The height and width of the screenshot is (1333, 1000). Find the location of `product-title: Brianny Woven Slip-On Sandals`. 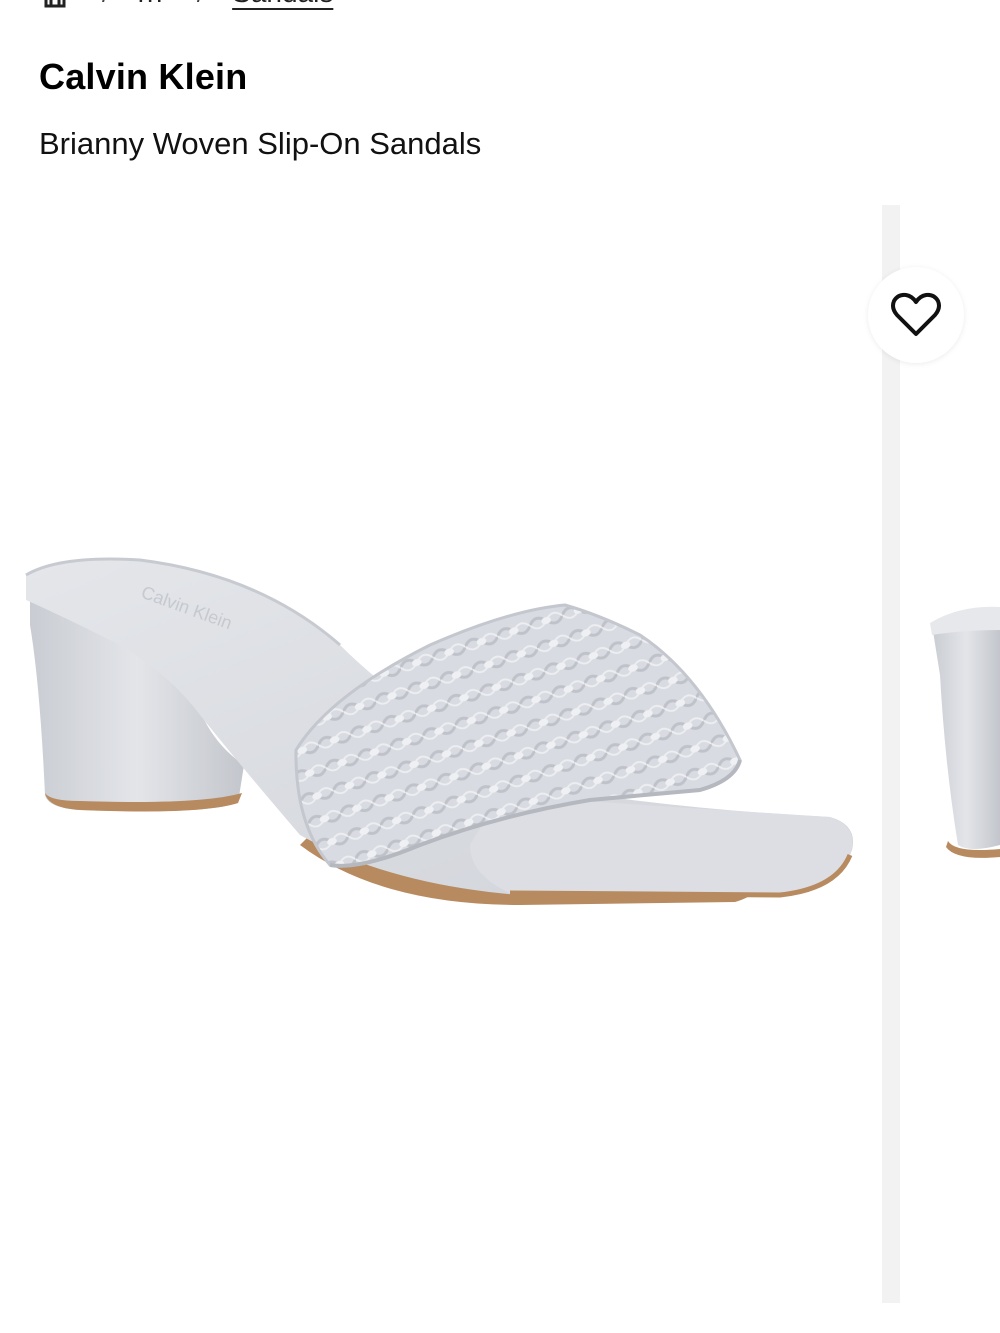

product-title: Brianny Woven Slip-On Sandals is located at coordinates (260, 143).